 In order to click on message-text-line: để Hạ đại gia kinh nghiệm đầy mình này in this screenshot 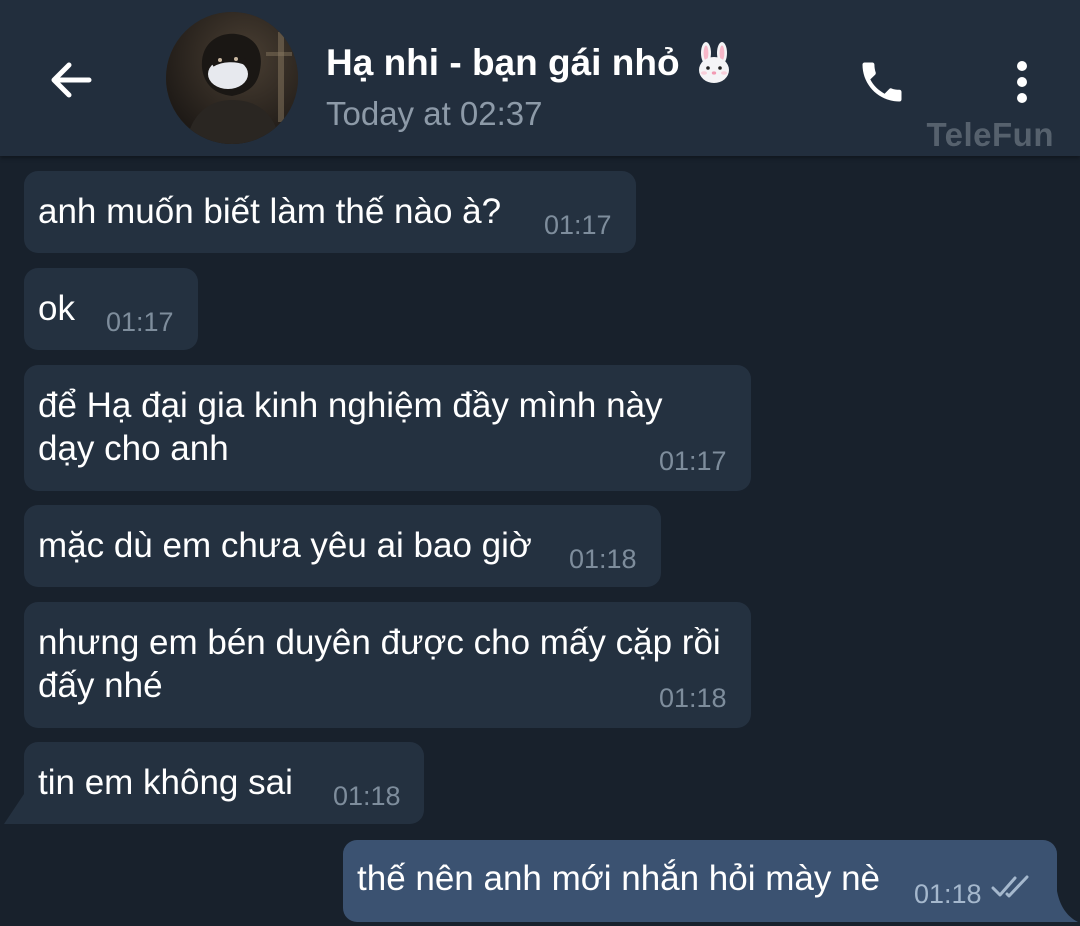, I will do `click(350, 405)`.